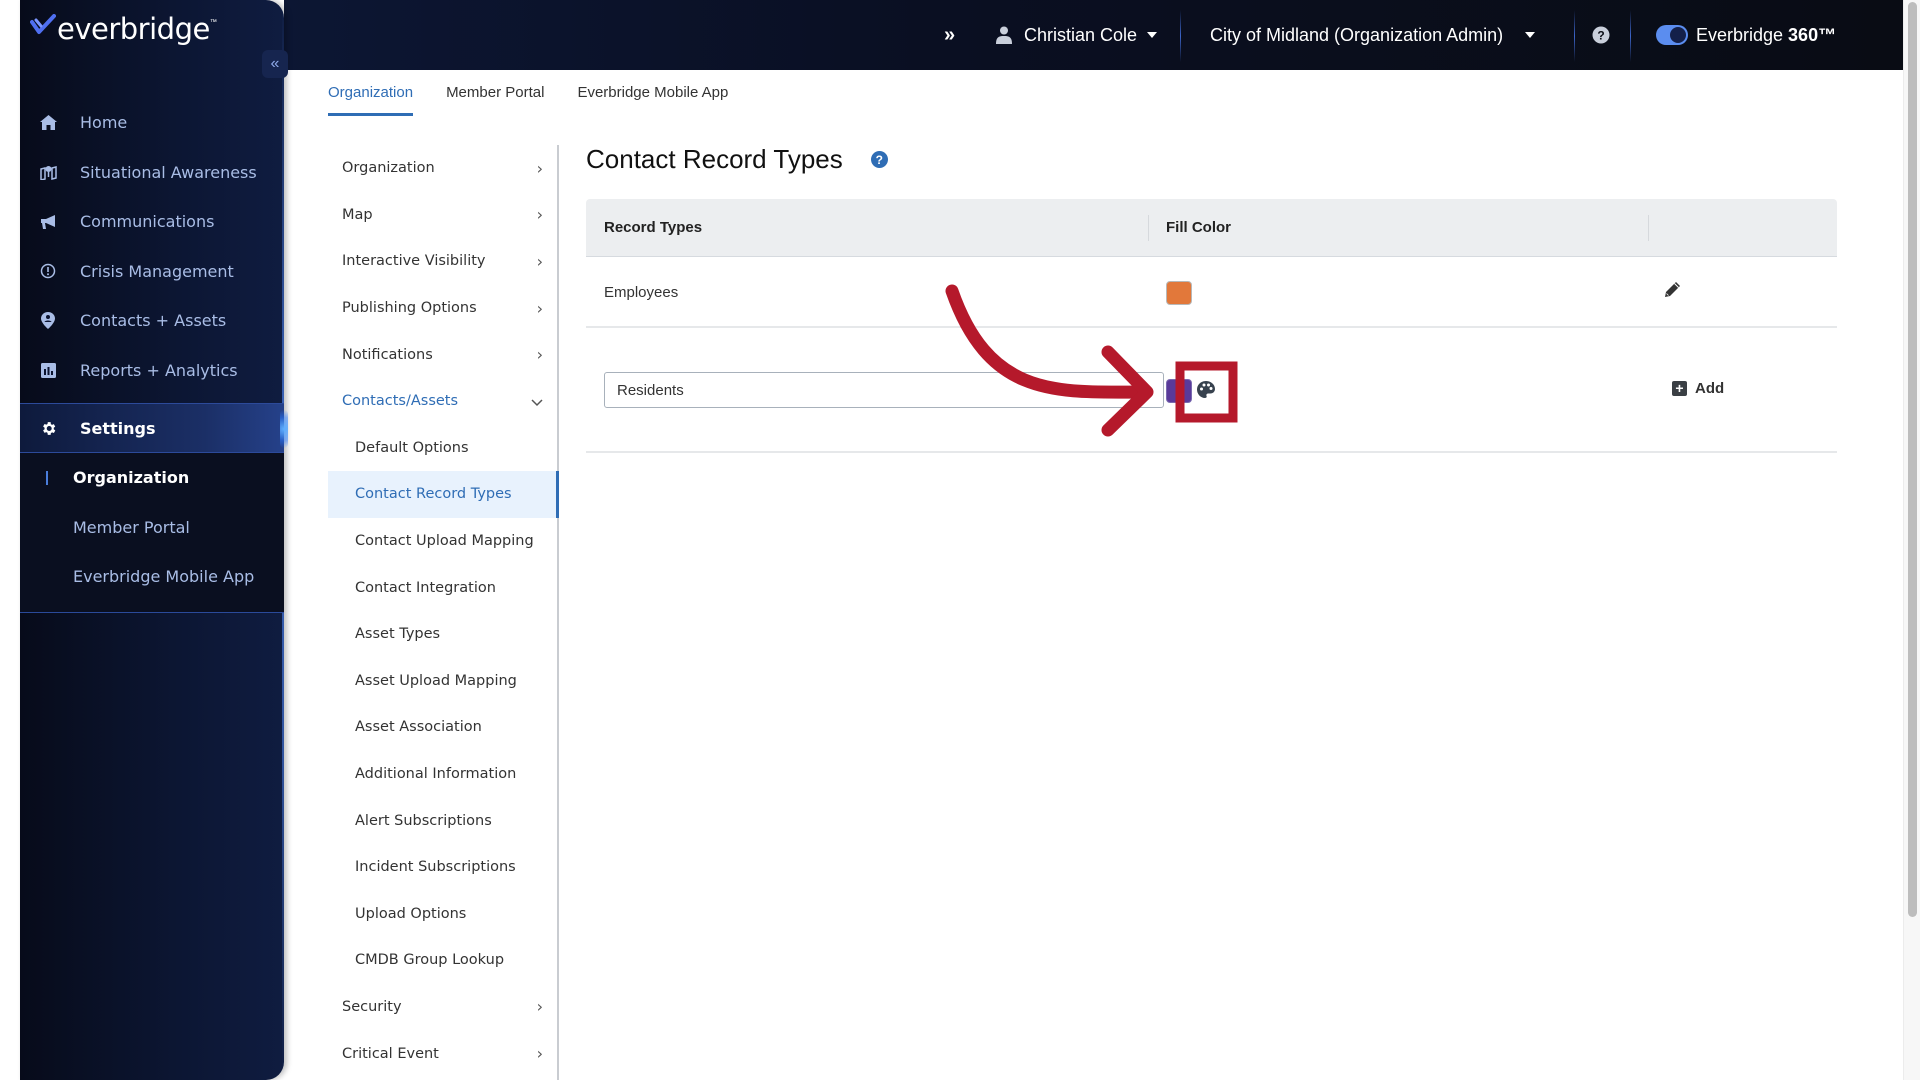 The height and width of the screenshot is (1080, 1920). I want to click on secnav-label: Publishing Options, so click(409, 308).